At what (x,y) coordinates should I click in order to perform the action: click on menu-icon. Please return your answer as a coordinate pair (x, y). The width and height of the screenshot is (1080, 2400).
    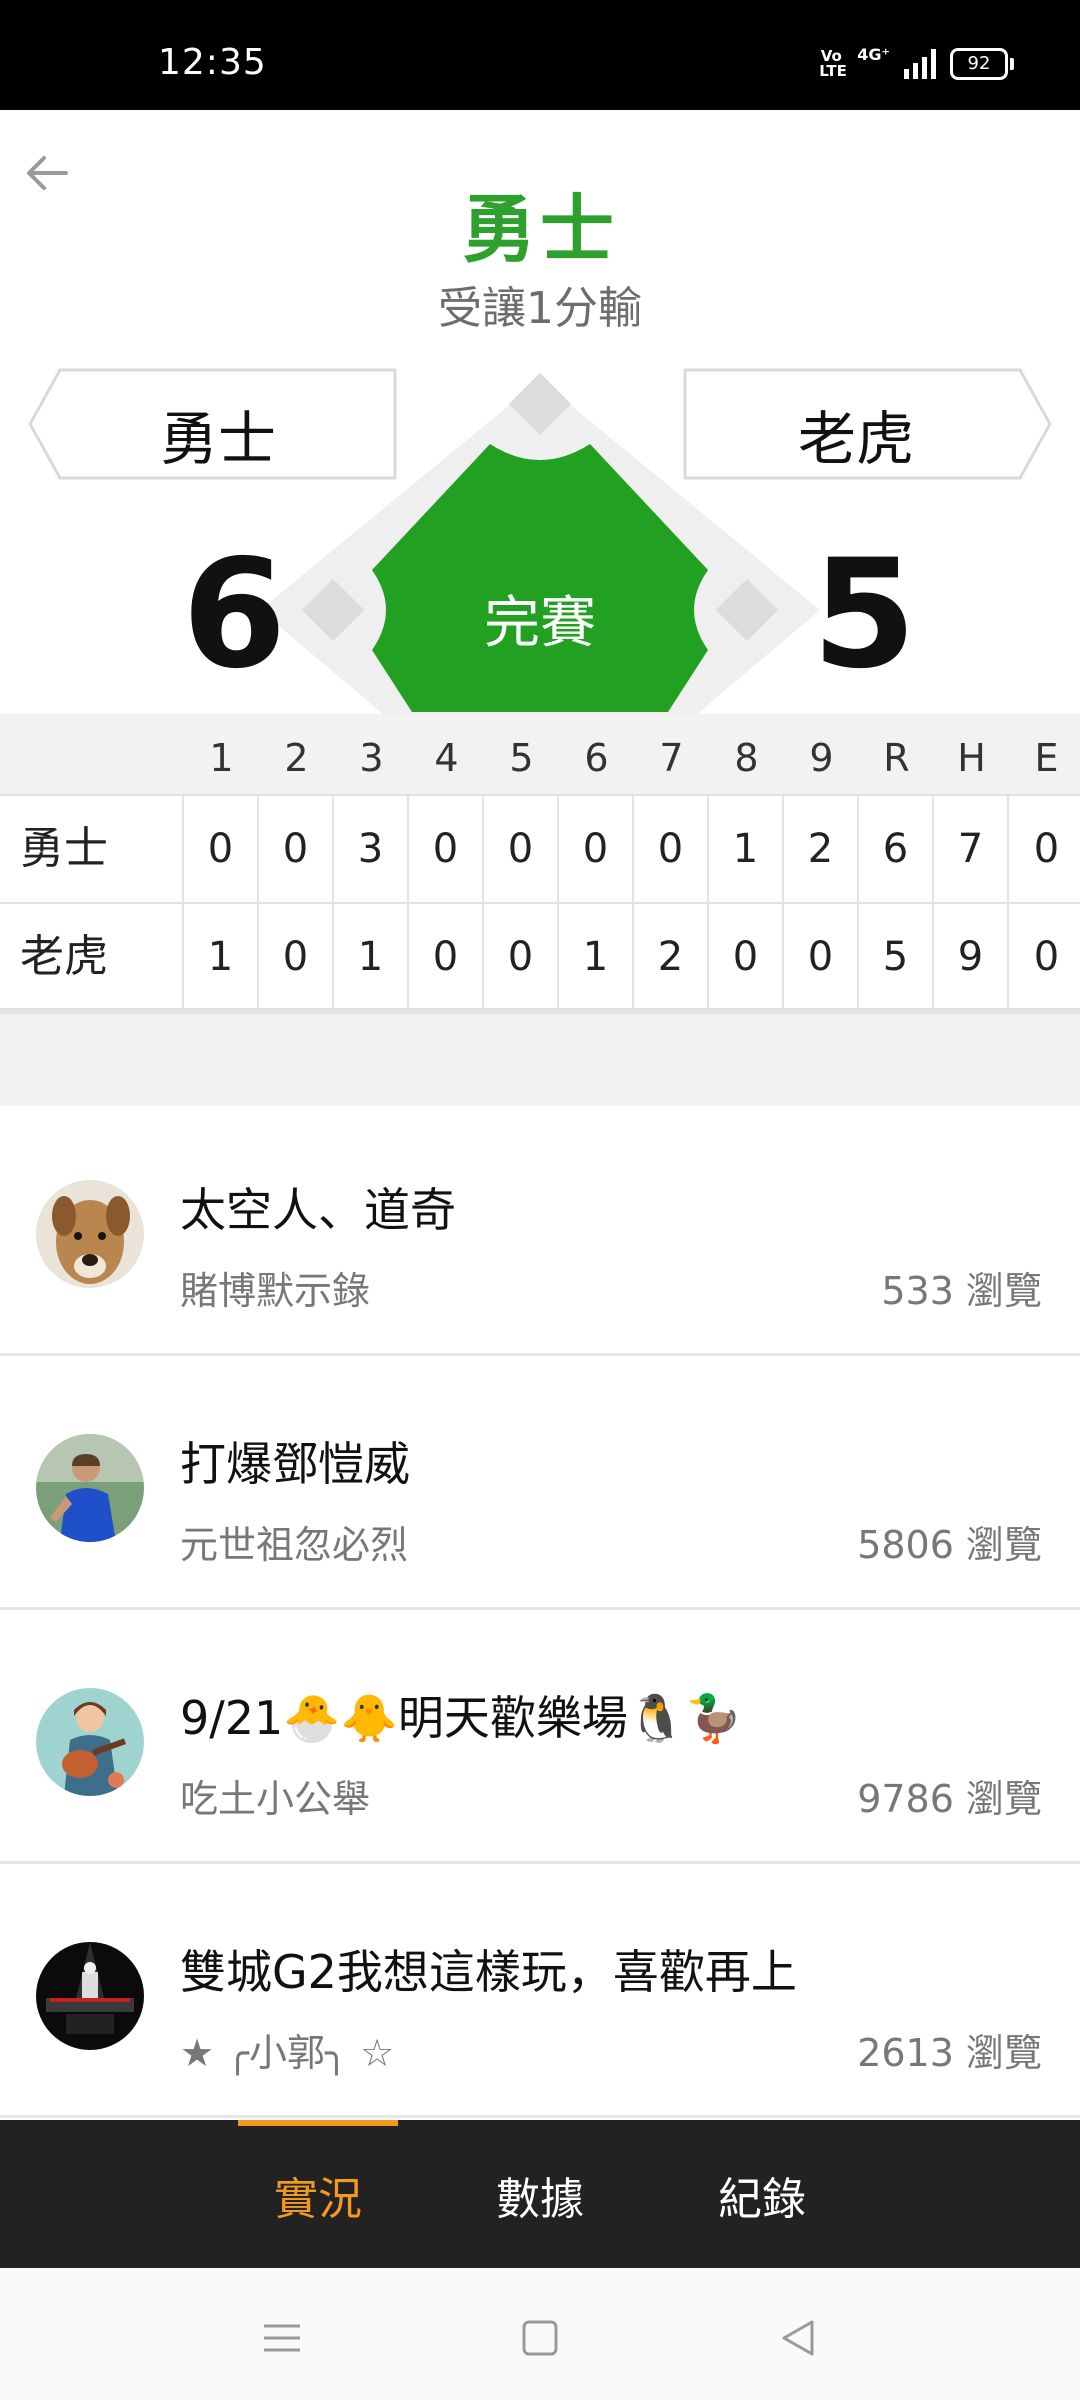
    Looking at the image, I should click on (282, 2338).